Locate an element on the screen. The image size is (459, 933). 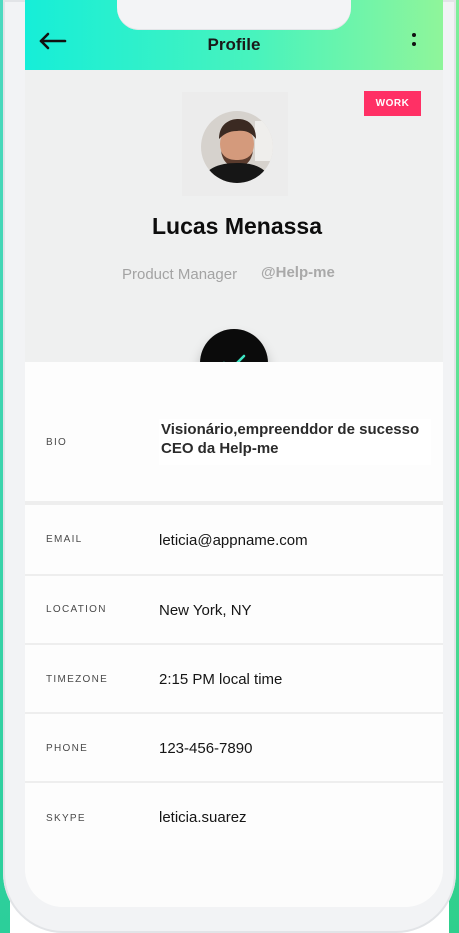
phone-value: 123-456-7890 is located at coordinates (206, 748).